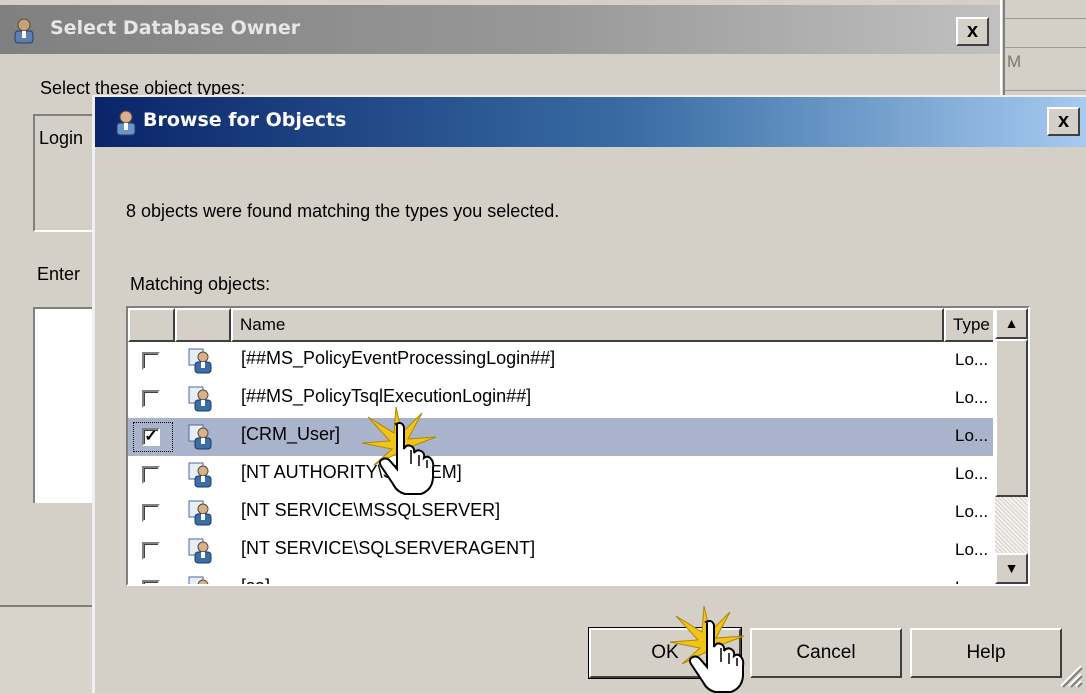  What do you see at coordinates (59, 274) in the screenshot?
I see `enter-names-label: Enter` at bounding box center [59, 274].